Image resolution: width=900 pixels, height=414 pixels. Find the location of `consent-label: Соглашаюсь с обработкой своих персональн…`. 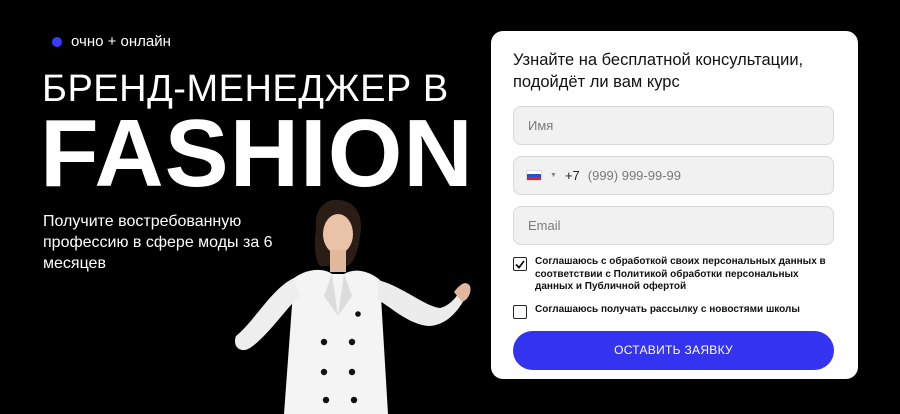

consent-label: Соглашаюсь с обработкой своих персональн… is located at coordinates (680, 274).